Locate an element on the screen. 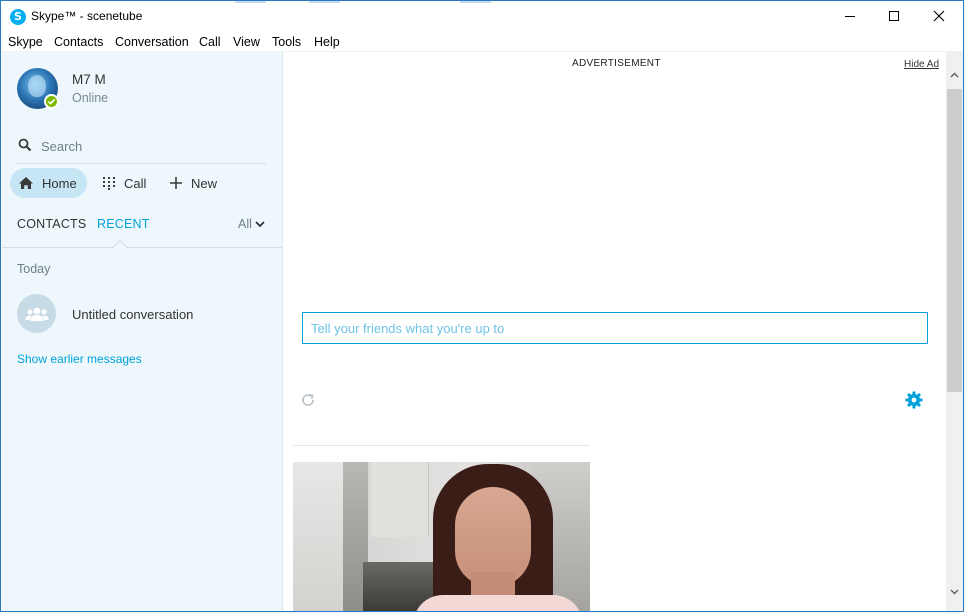 This screenshot has height=612, width=964. new-button: New is located at coordinates (191, 183).